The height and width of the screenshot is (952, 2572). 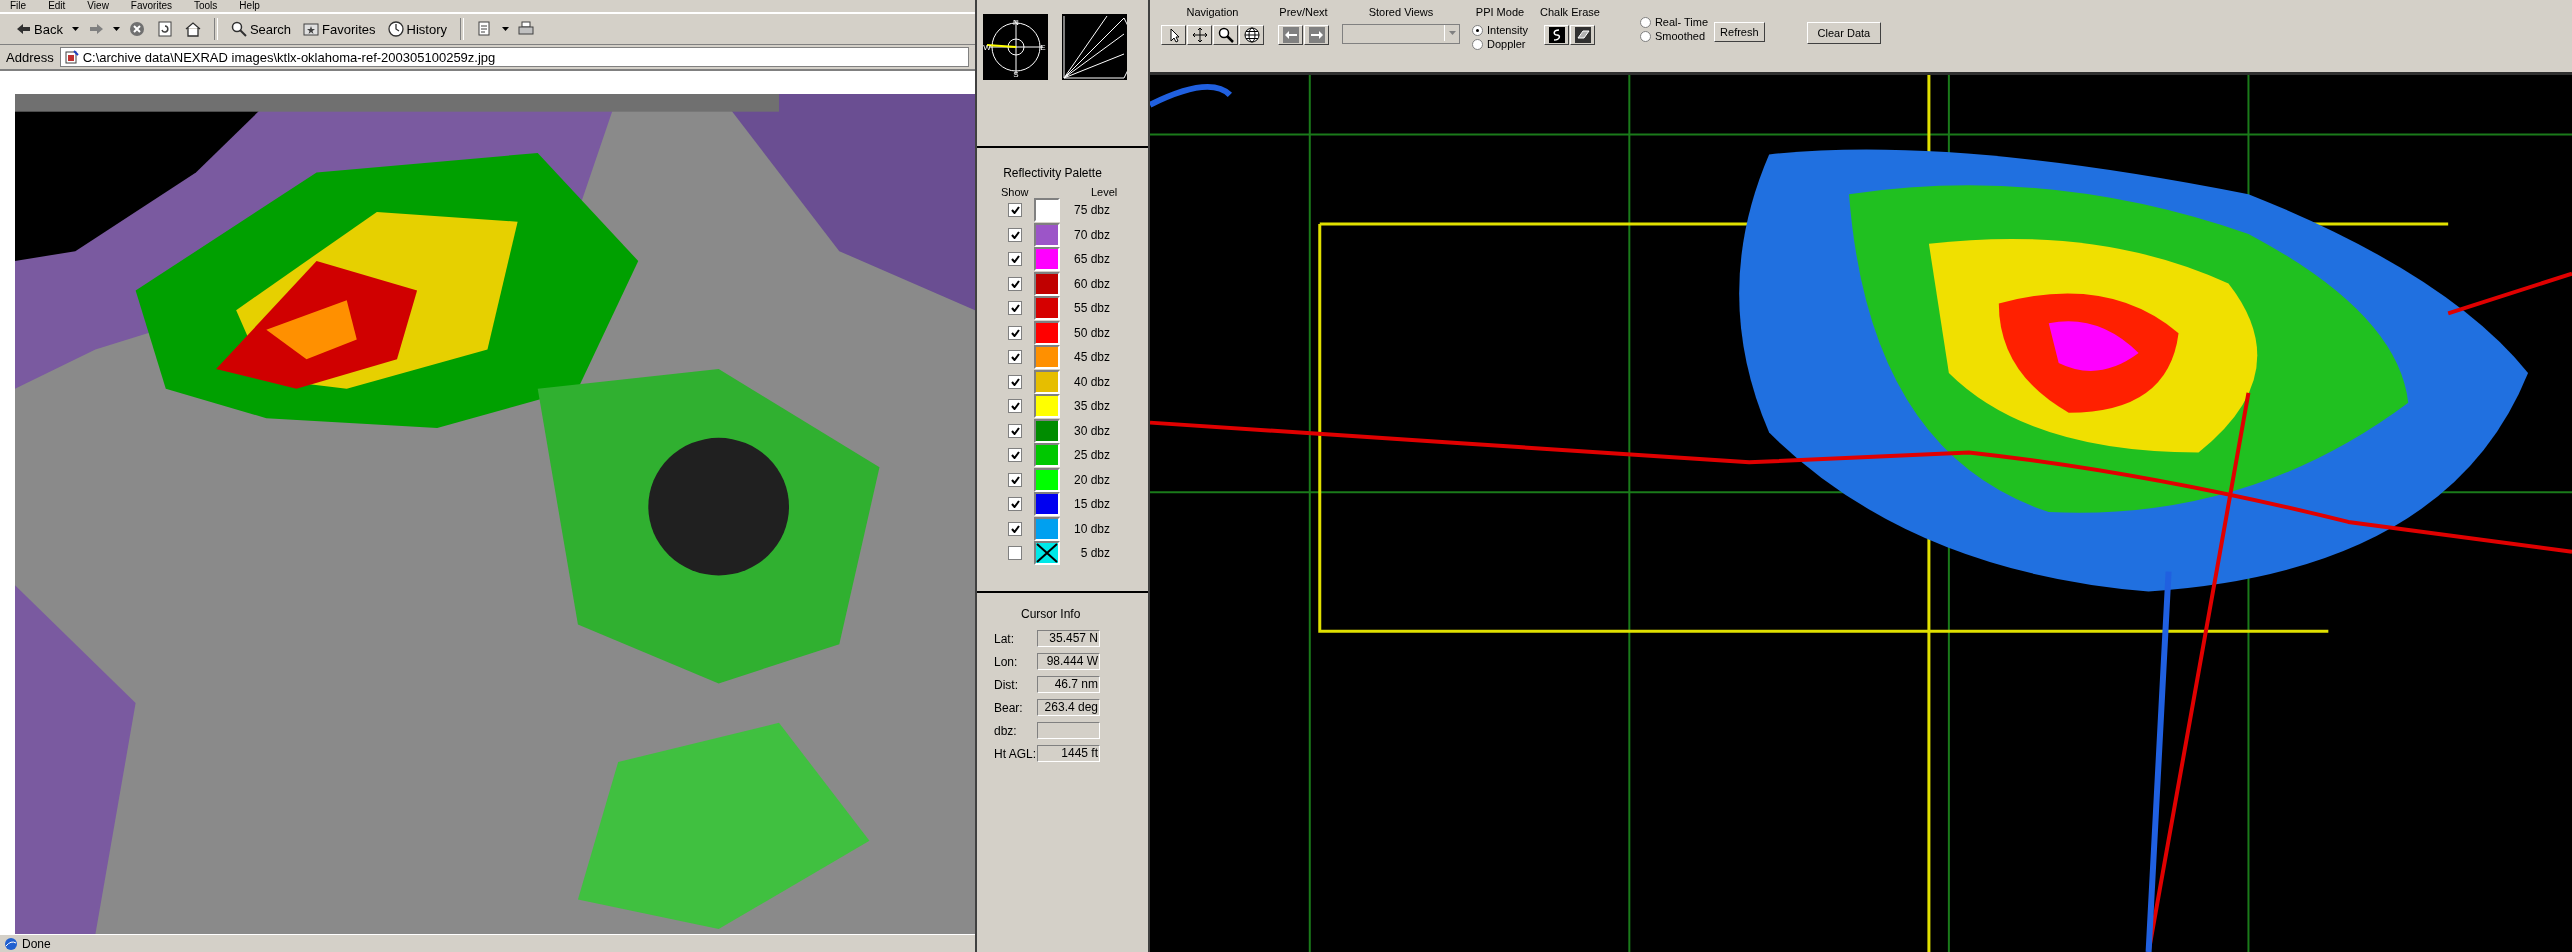 I want to click on move-icon, so click(x=1199, y=35).